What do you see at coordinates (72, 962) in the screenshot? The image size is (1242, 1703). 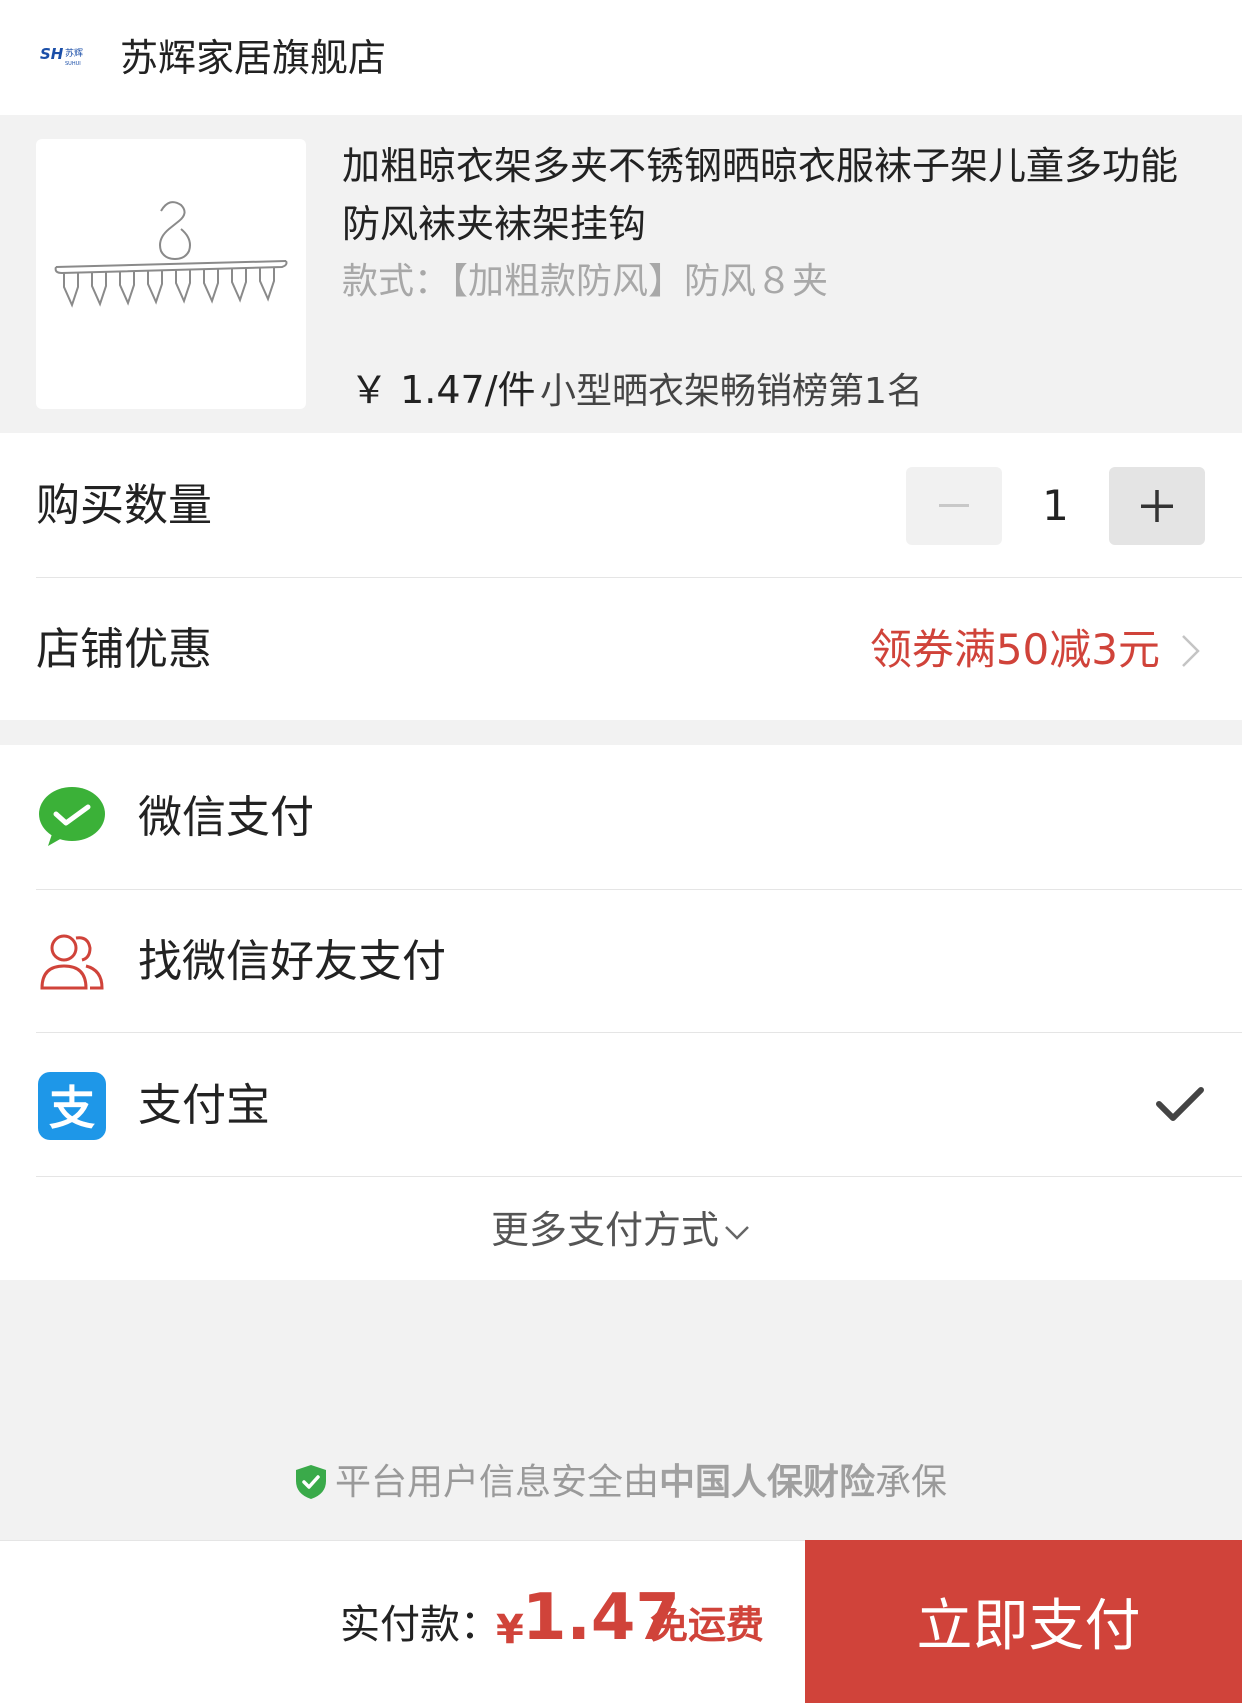 I see `friends-pay-icon` at bounding box center [72, 962].